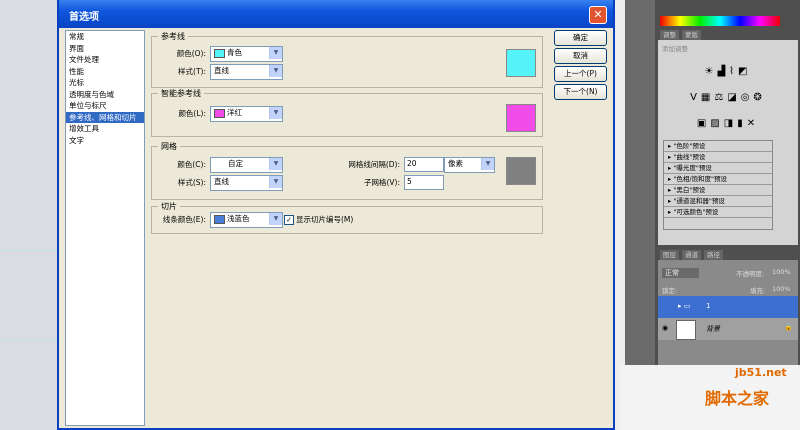 The width and height of the screenshot is (800, 430). Describe the element at coordinates (707, 97) in the screenshot. I see `hue-icon: ▦` at that location.